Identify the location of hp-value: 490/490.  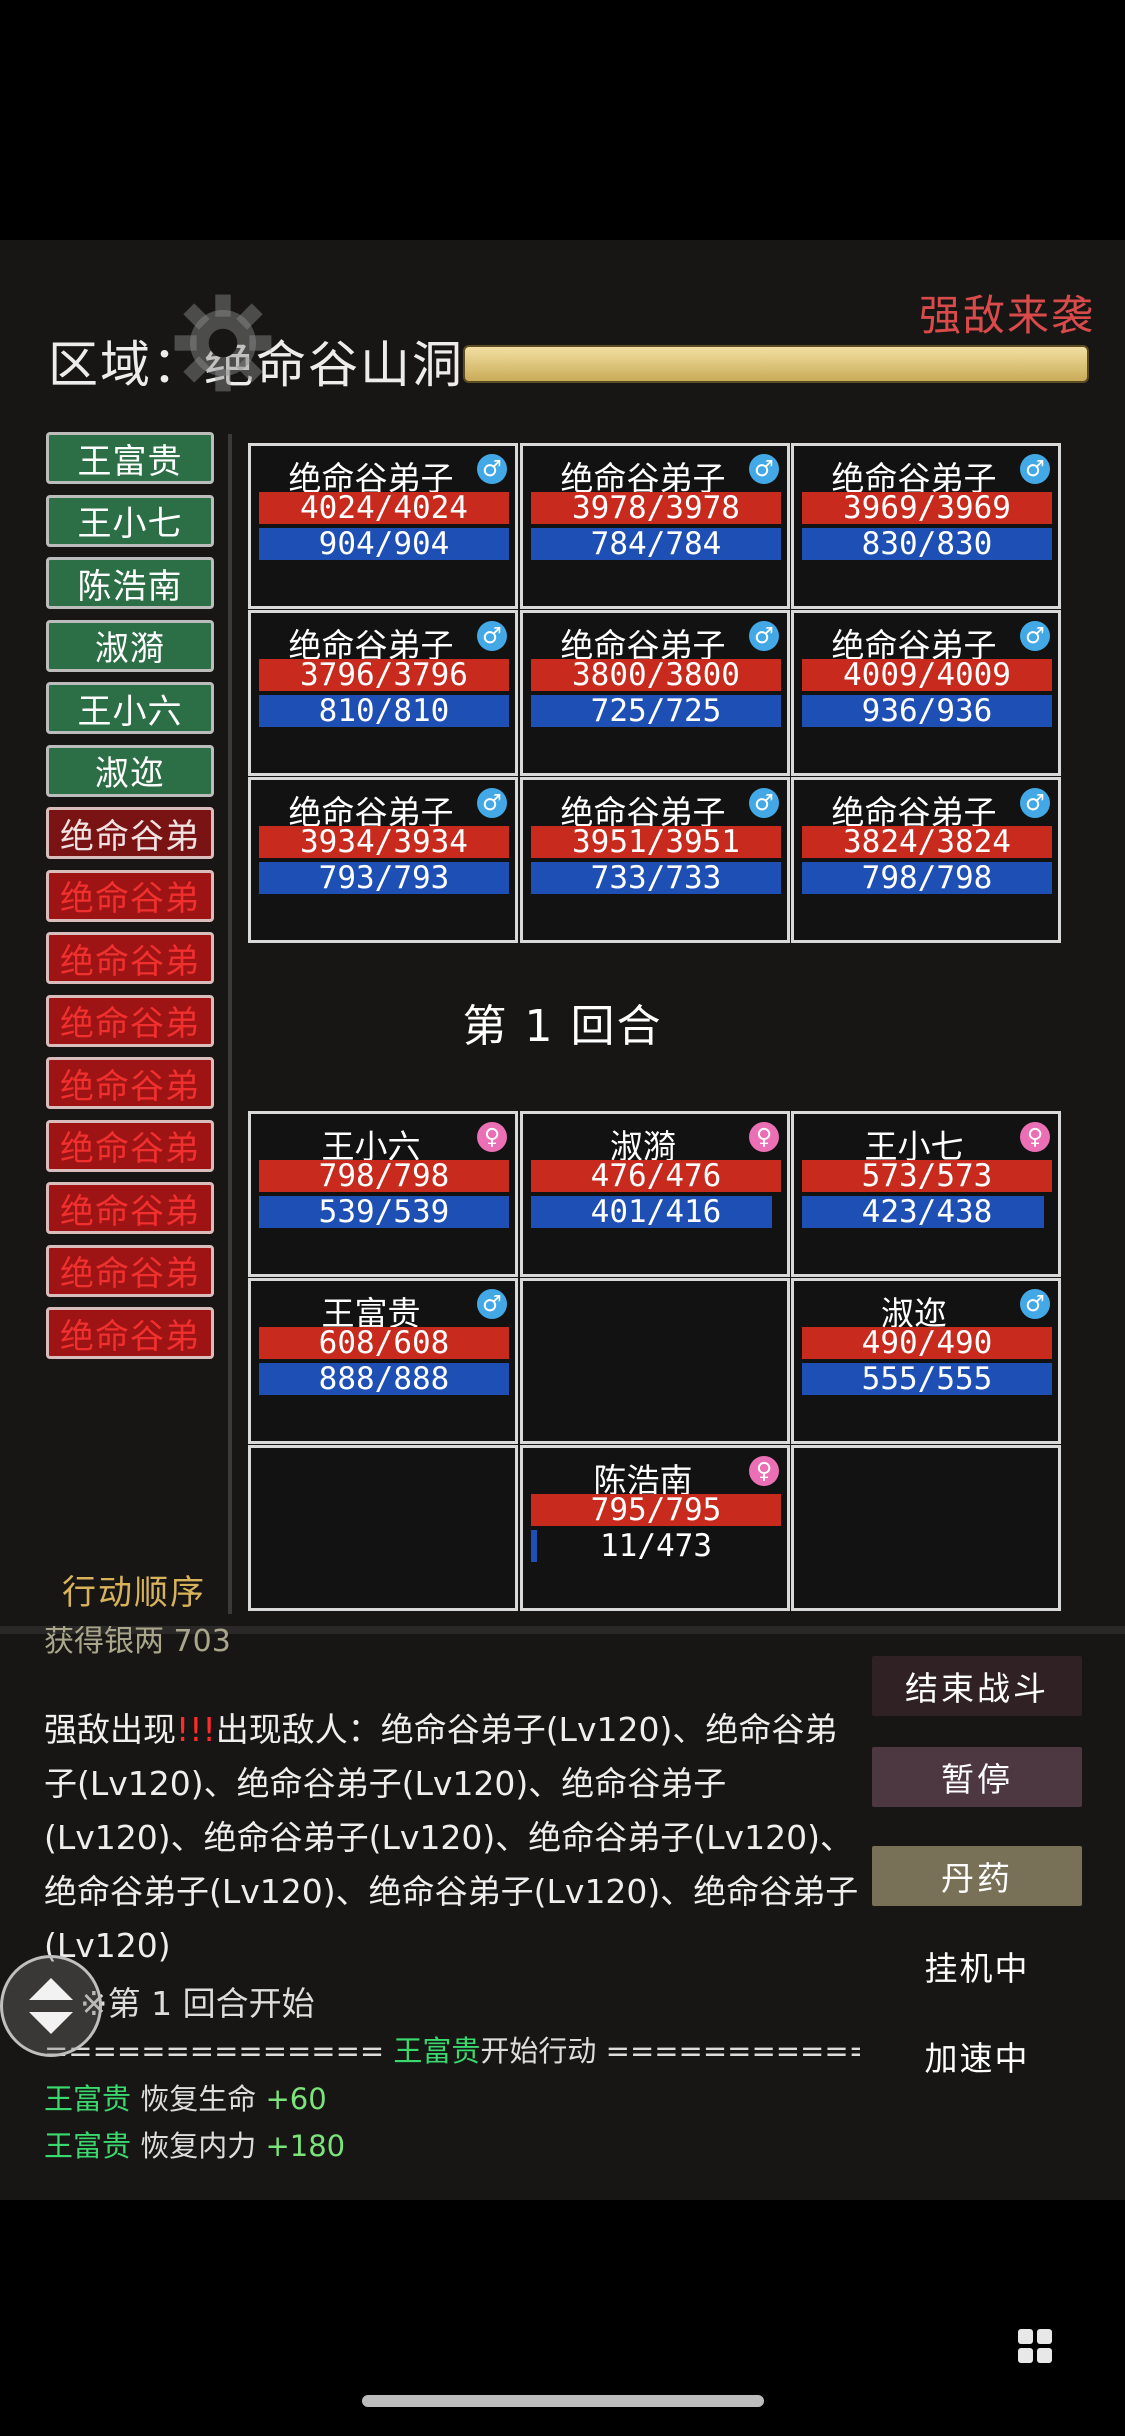
(927, 1343).